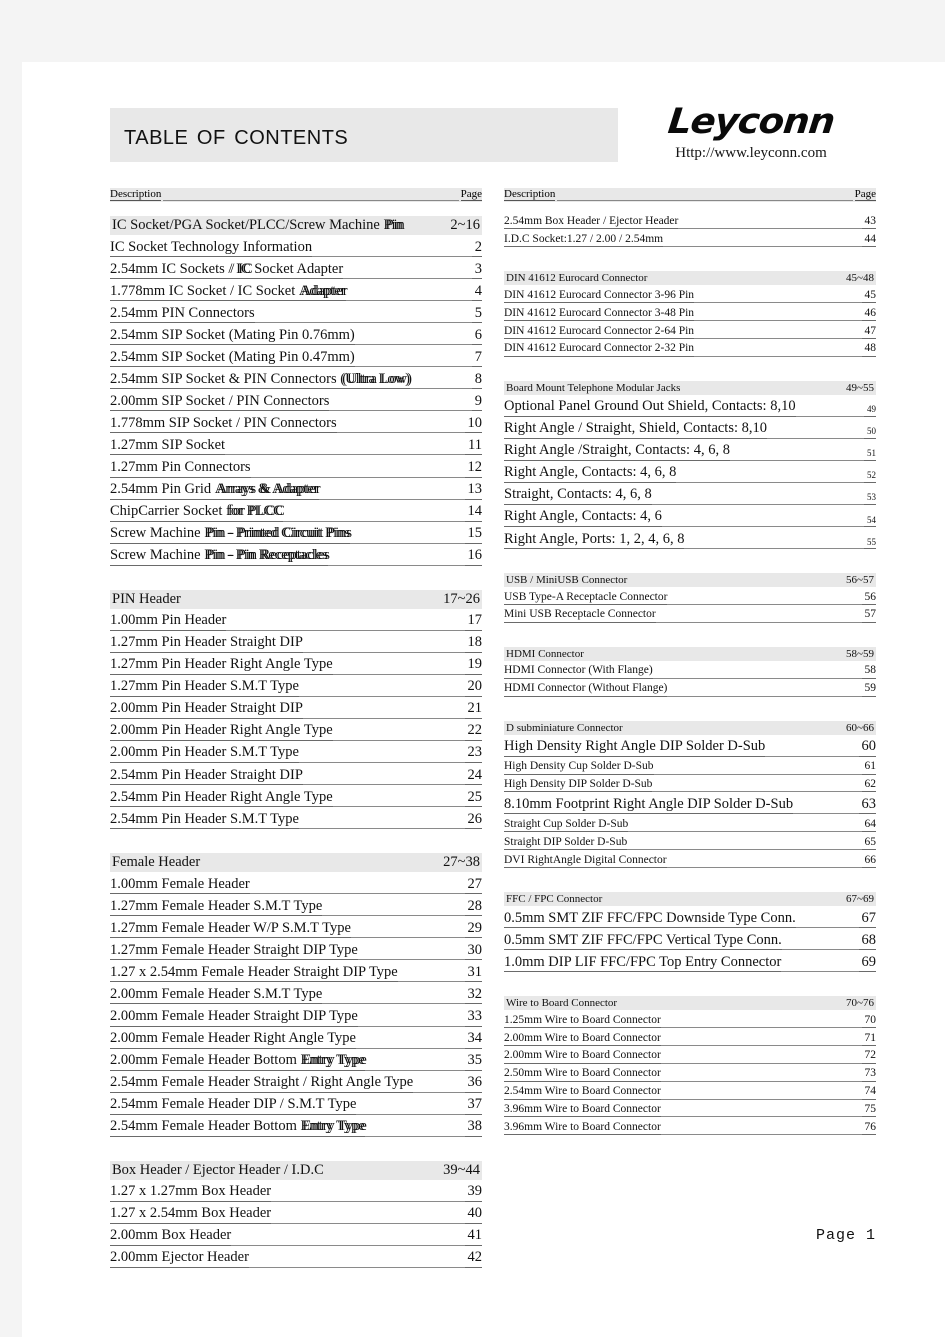  What do you see at coordinates (476, 358) in the screenshot?
I see `toc-entry-page: 7` at bounding box center [476, 358].